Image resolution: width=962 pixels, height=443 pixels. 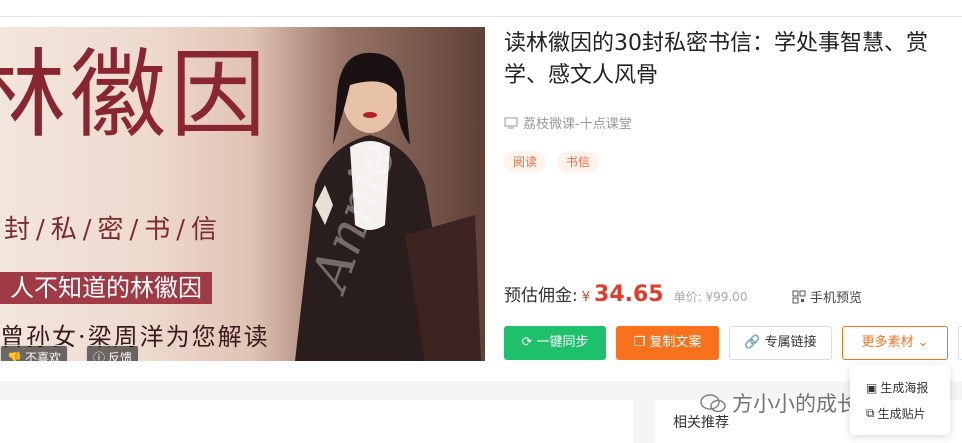 I want to click on exclusive-link-button: 🔗 专属链接, so click(x=780, y=343).